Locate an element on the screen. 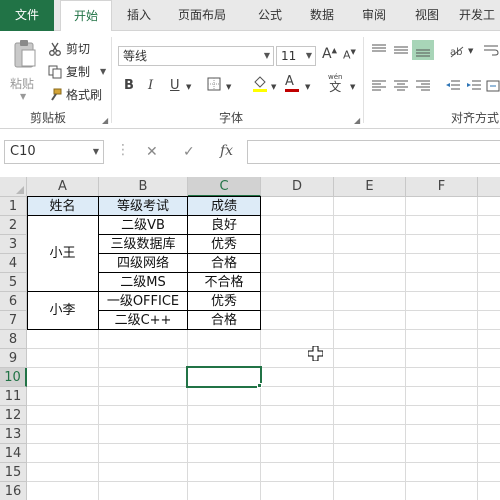  borders-button is located at coordinates (214, 86).